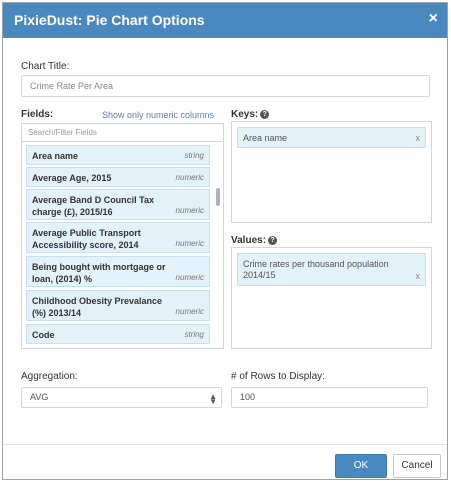 This screenshot has height=484, width=451. What do you see at coordinates (218, 197) in the screenshot?
I see `fields-scrollbar` at bounding box center [218, 197].